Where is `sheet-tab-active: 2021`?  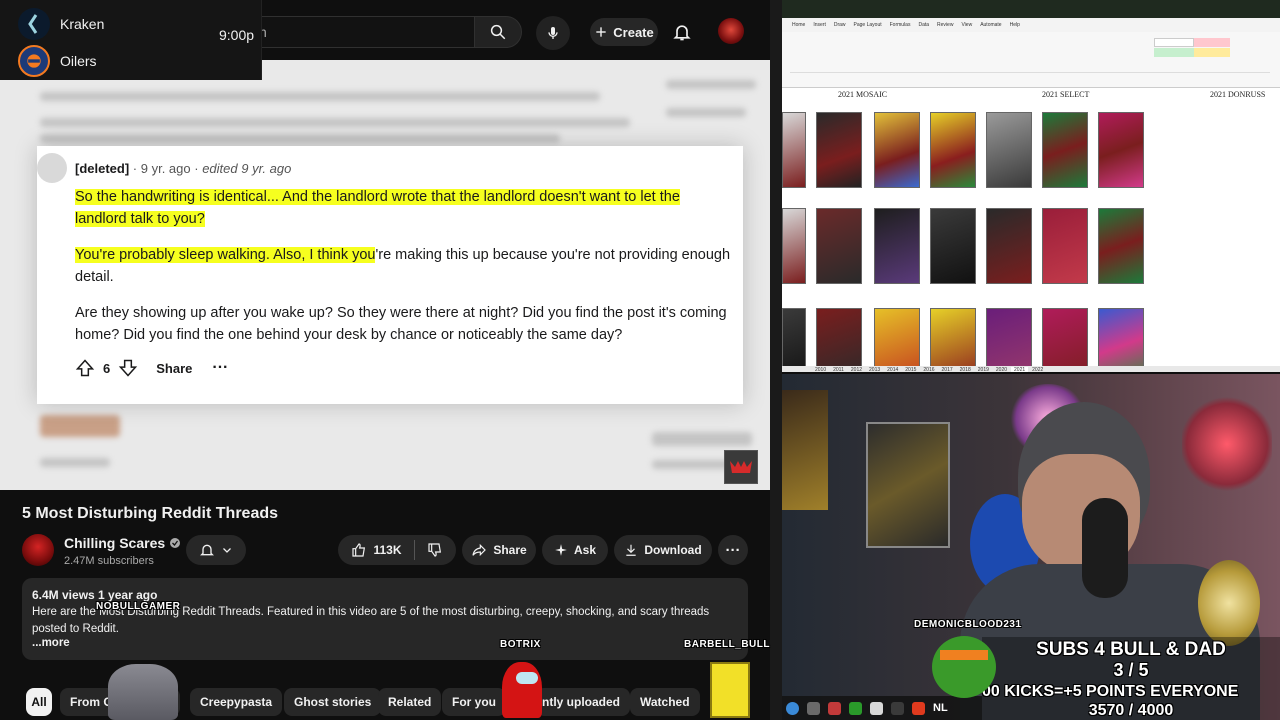 sheet-tab-active: 2021 is located at coordinates (1020, 369).